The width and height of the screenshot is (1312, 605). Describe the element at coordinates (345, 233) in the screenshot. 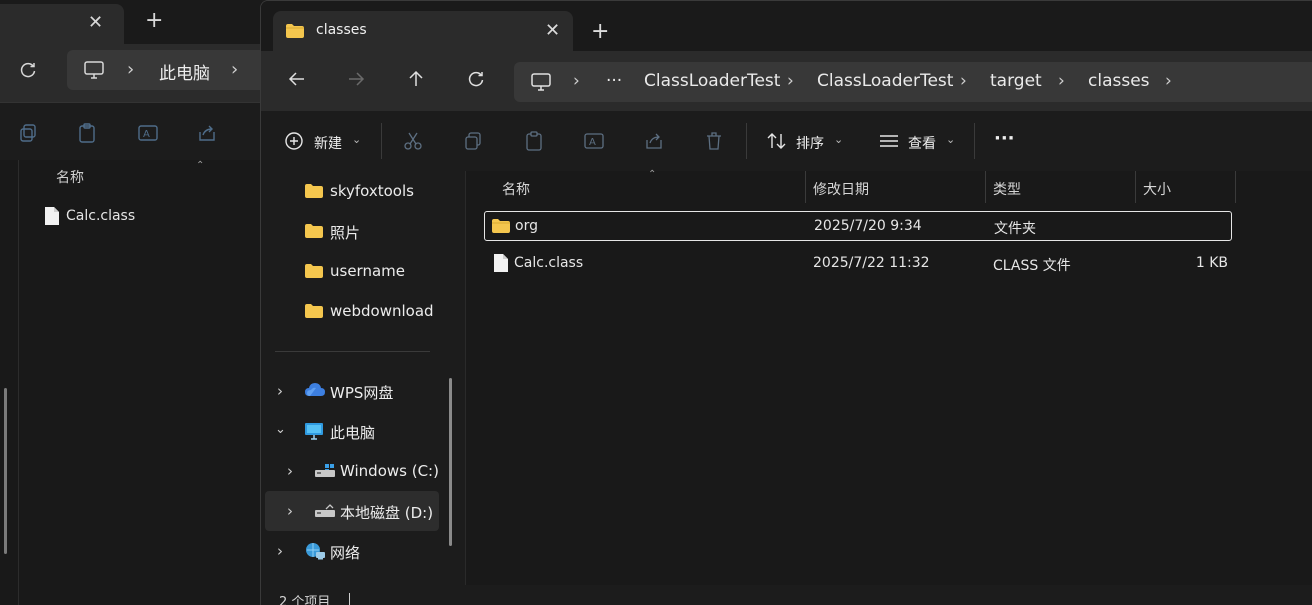

I see `nav-item-label: 照片` at that location.